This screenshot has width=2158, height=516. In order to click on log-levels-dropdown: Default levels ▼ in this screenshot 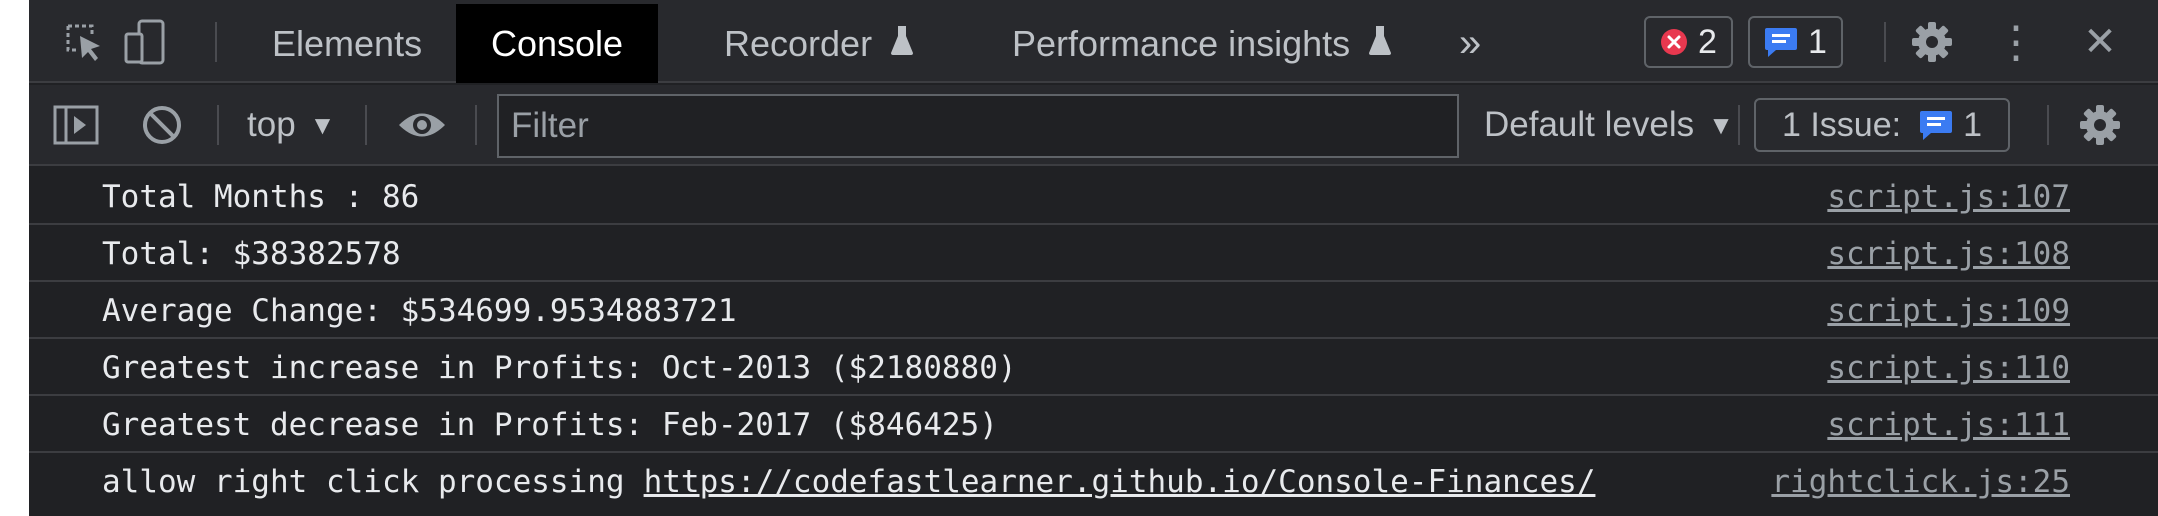, I will do `click(1609, 125)`.